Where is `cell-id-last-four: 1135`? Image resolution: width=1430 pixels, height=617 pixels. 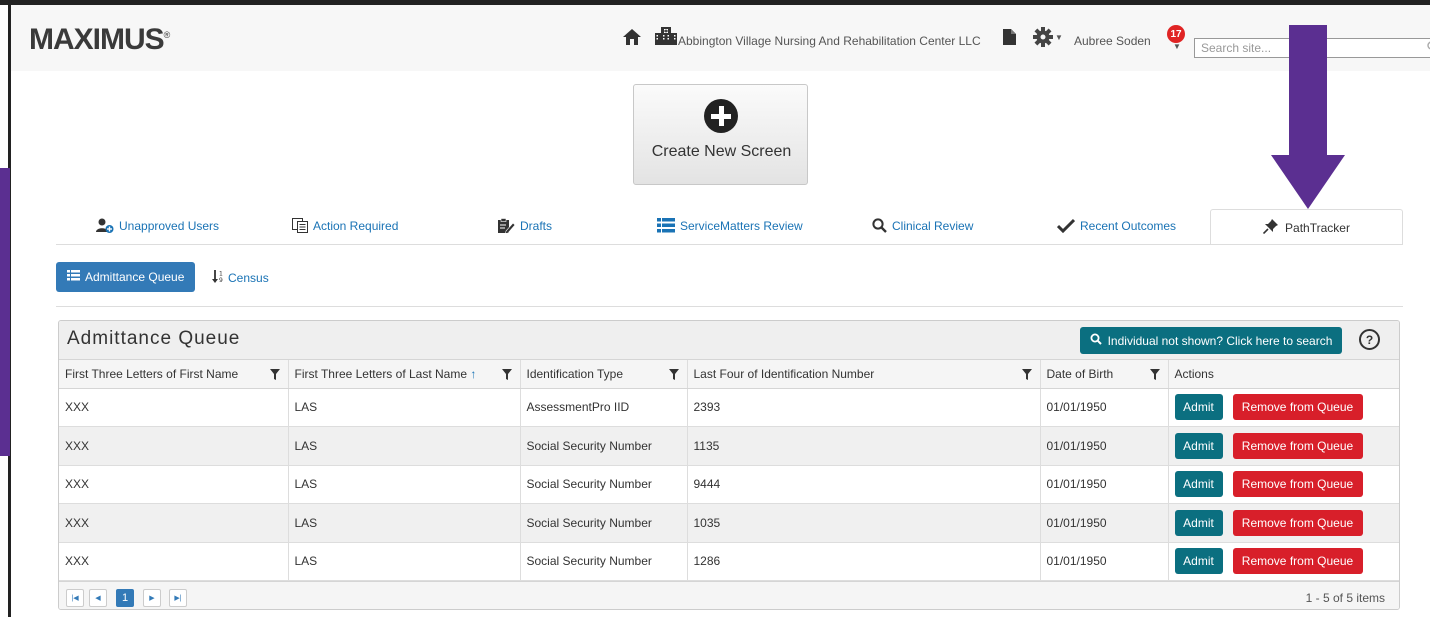 cell-id-last-four: 1135 is located at coordinates (864, 446).